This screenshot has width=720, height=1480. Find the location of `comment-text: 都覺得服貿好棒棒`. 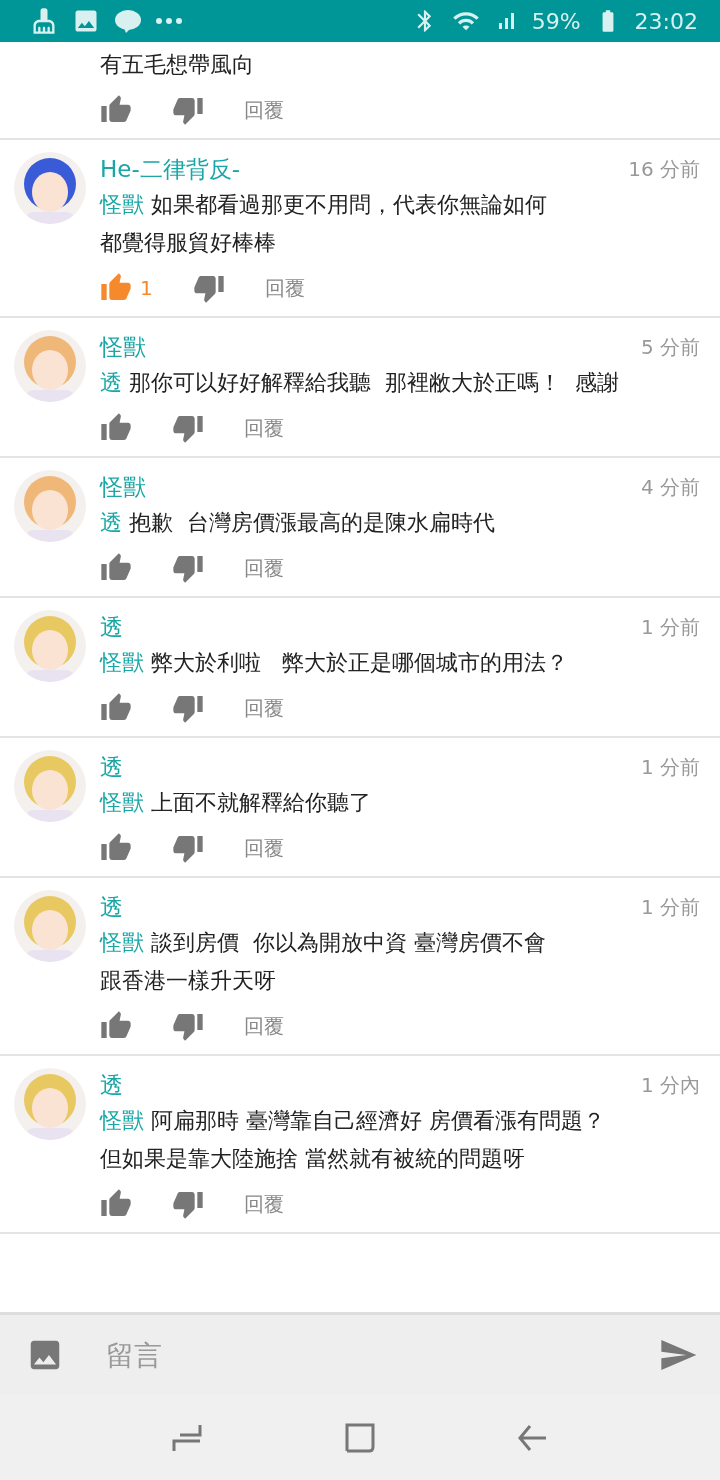

comment-text: 都覺得服貿好棒棒 is located at coordinates (188, 243).